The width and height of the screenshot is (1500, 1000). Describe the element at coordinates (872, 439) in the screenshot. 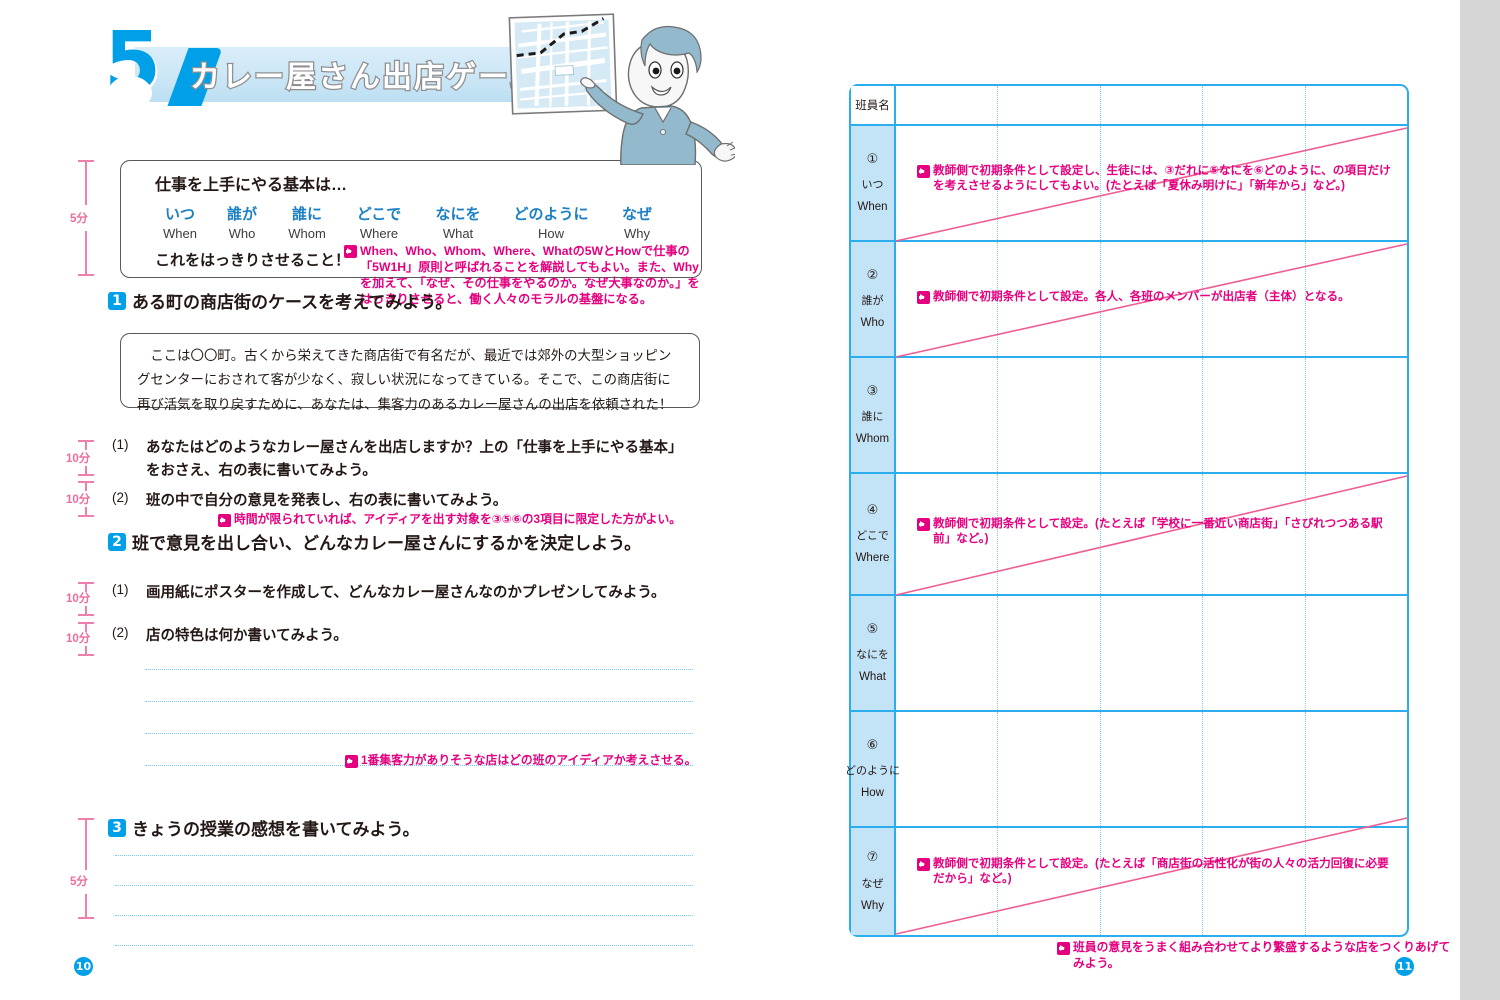

I see `row-label-en: Whom` at that location.